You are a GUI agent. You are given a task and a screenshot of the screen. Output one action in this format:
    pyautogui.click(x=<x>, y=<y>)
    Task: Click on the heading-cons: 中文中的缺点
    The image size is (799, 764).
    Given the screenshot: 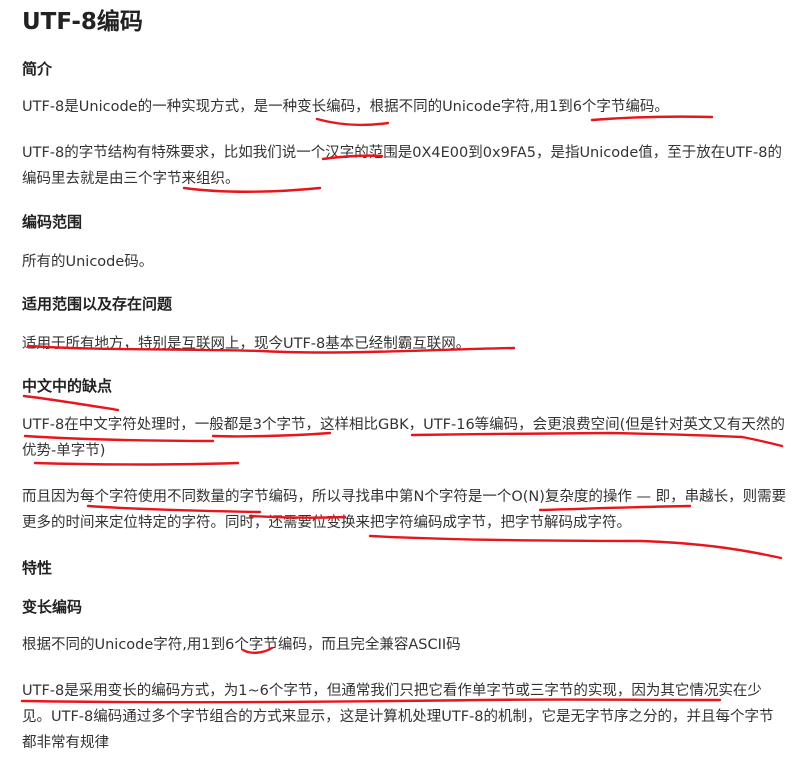 What is the action you would take?
    pyautogui.click(x=67, y=386)
    